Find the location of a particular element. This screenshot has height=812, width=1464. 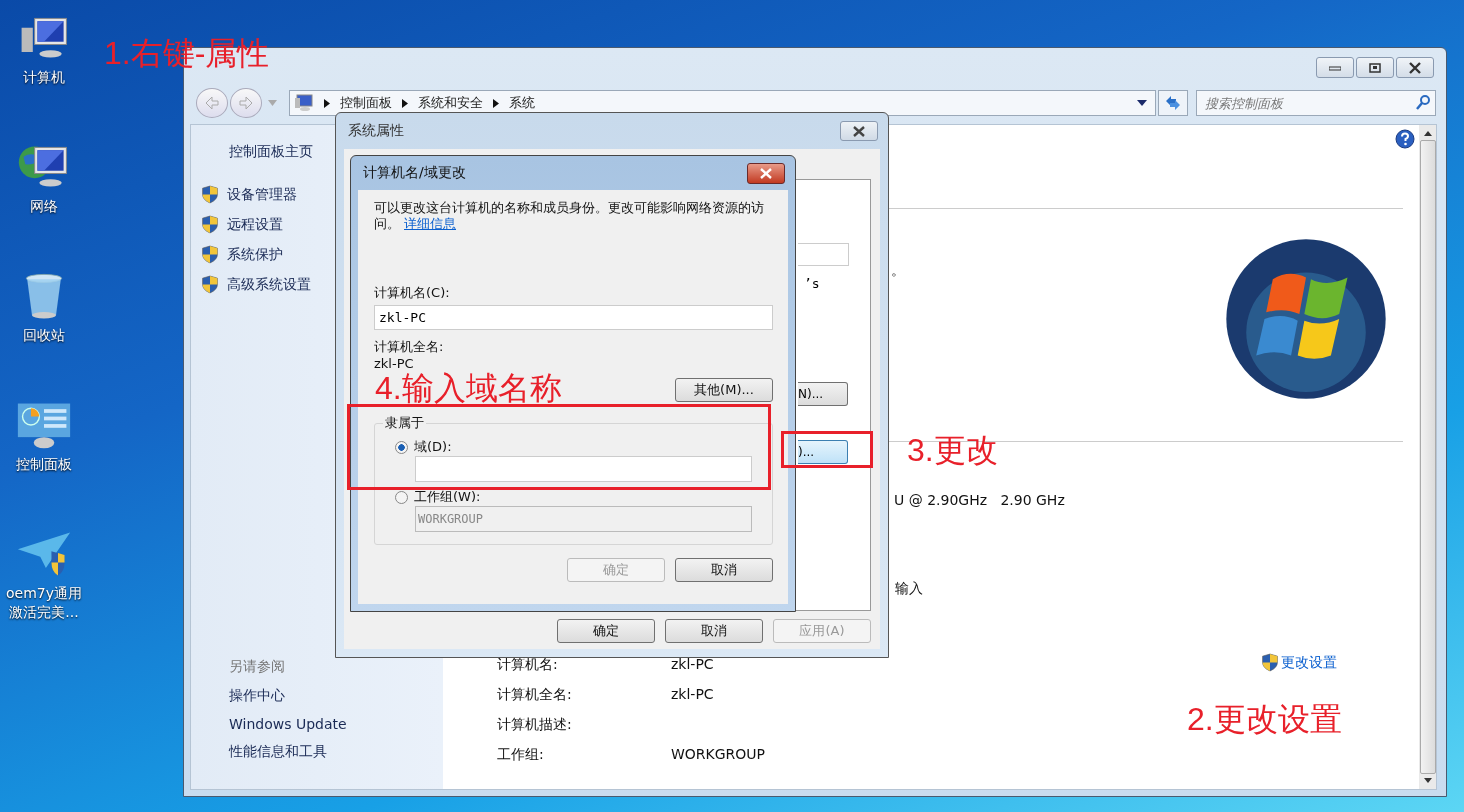

scroll-up-icon is located at coordinates (1427, 133).